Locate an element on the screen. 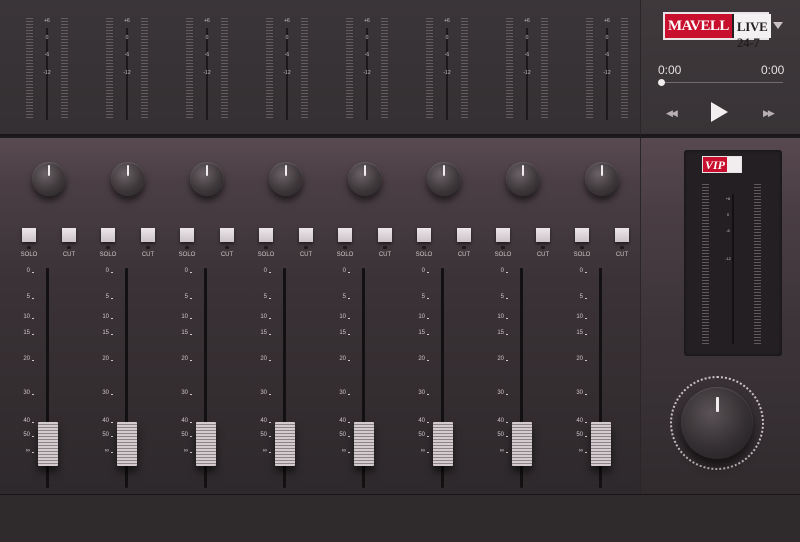 Image resolution: width=800 pixels, height=542 pixels. cut-led is located at coordinates (622, 247).